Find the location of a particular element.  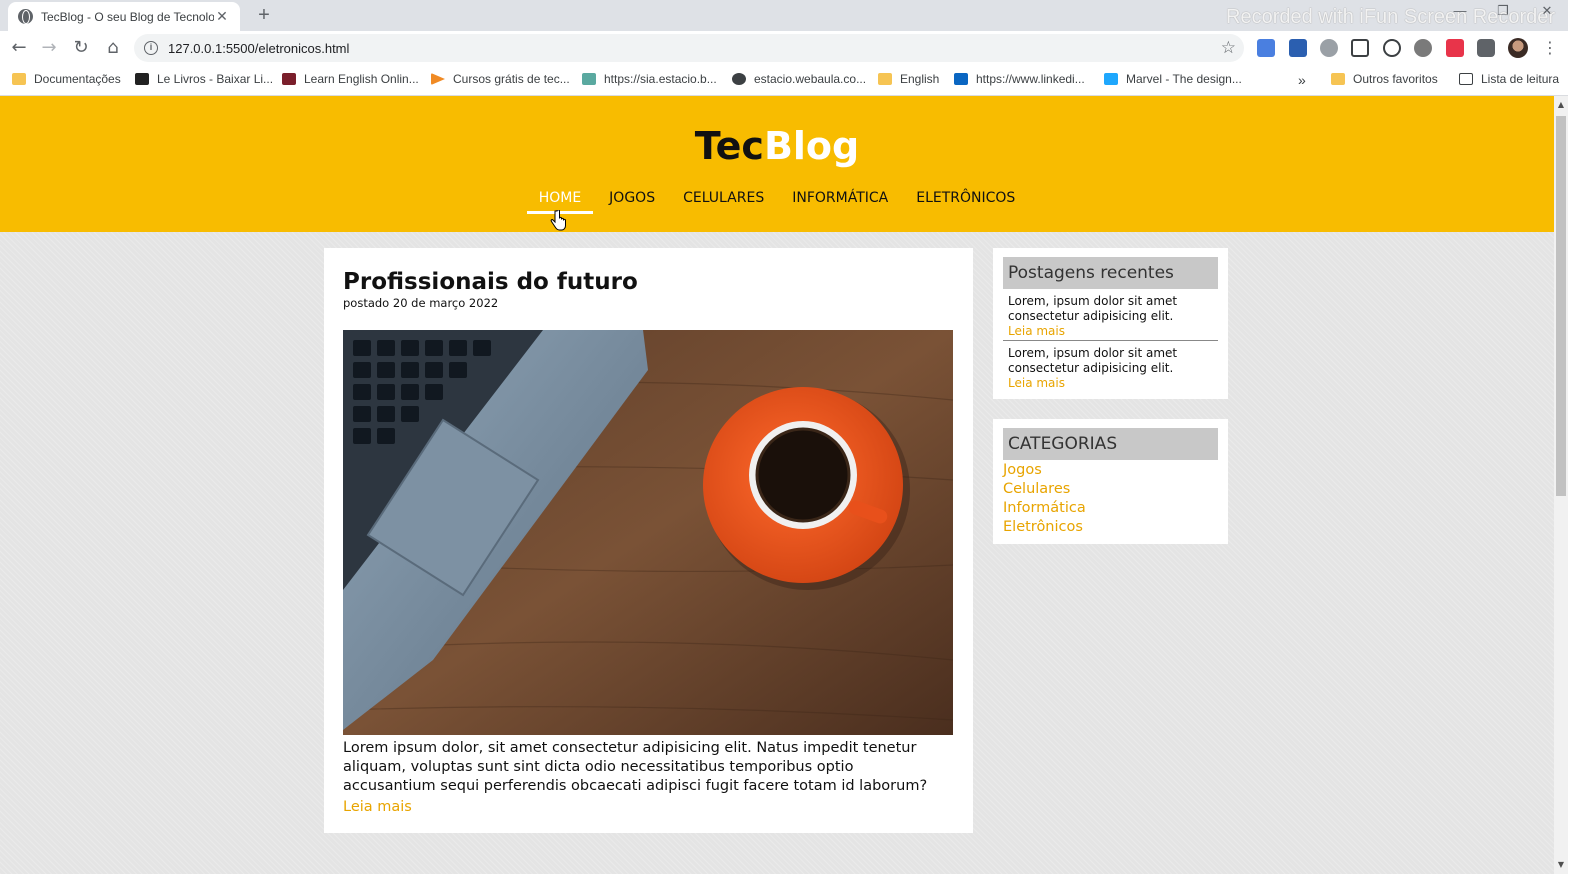

tab-title: TecBlog - O seu Blog de Tecnolo is located at coordinates (127, 16).